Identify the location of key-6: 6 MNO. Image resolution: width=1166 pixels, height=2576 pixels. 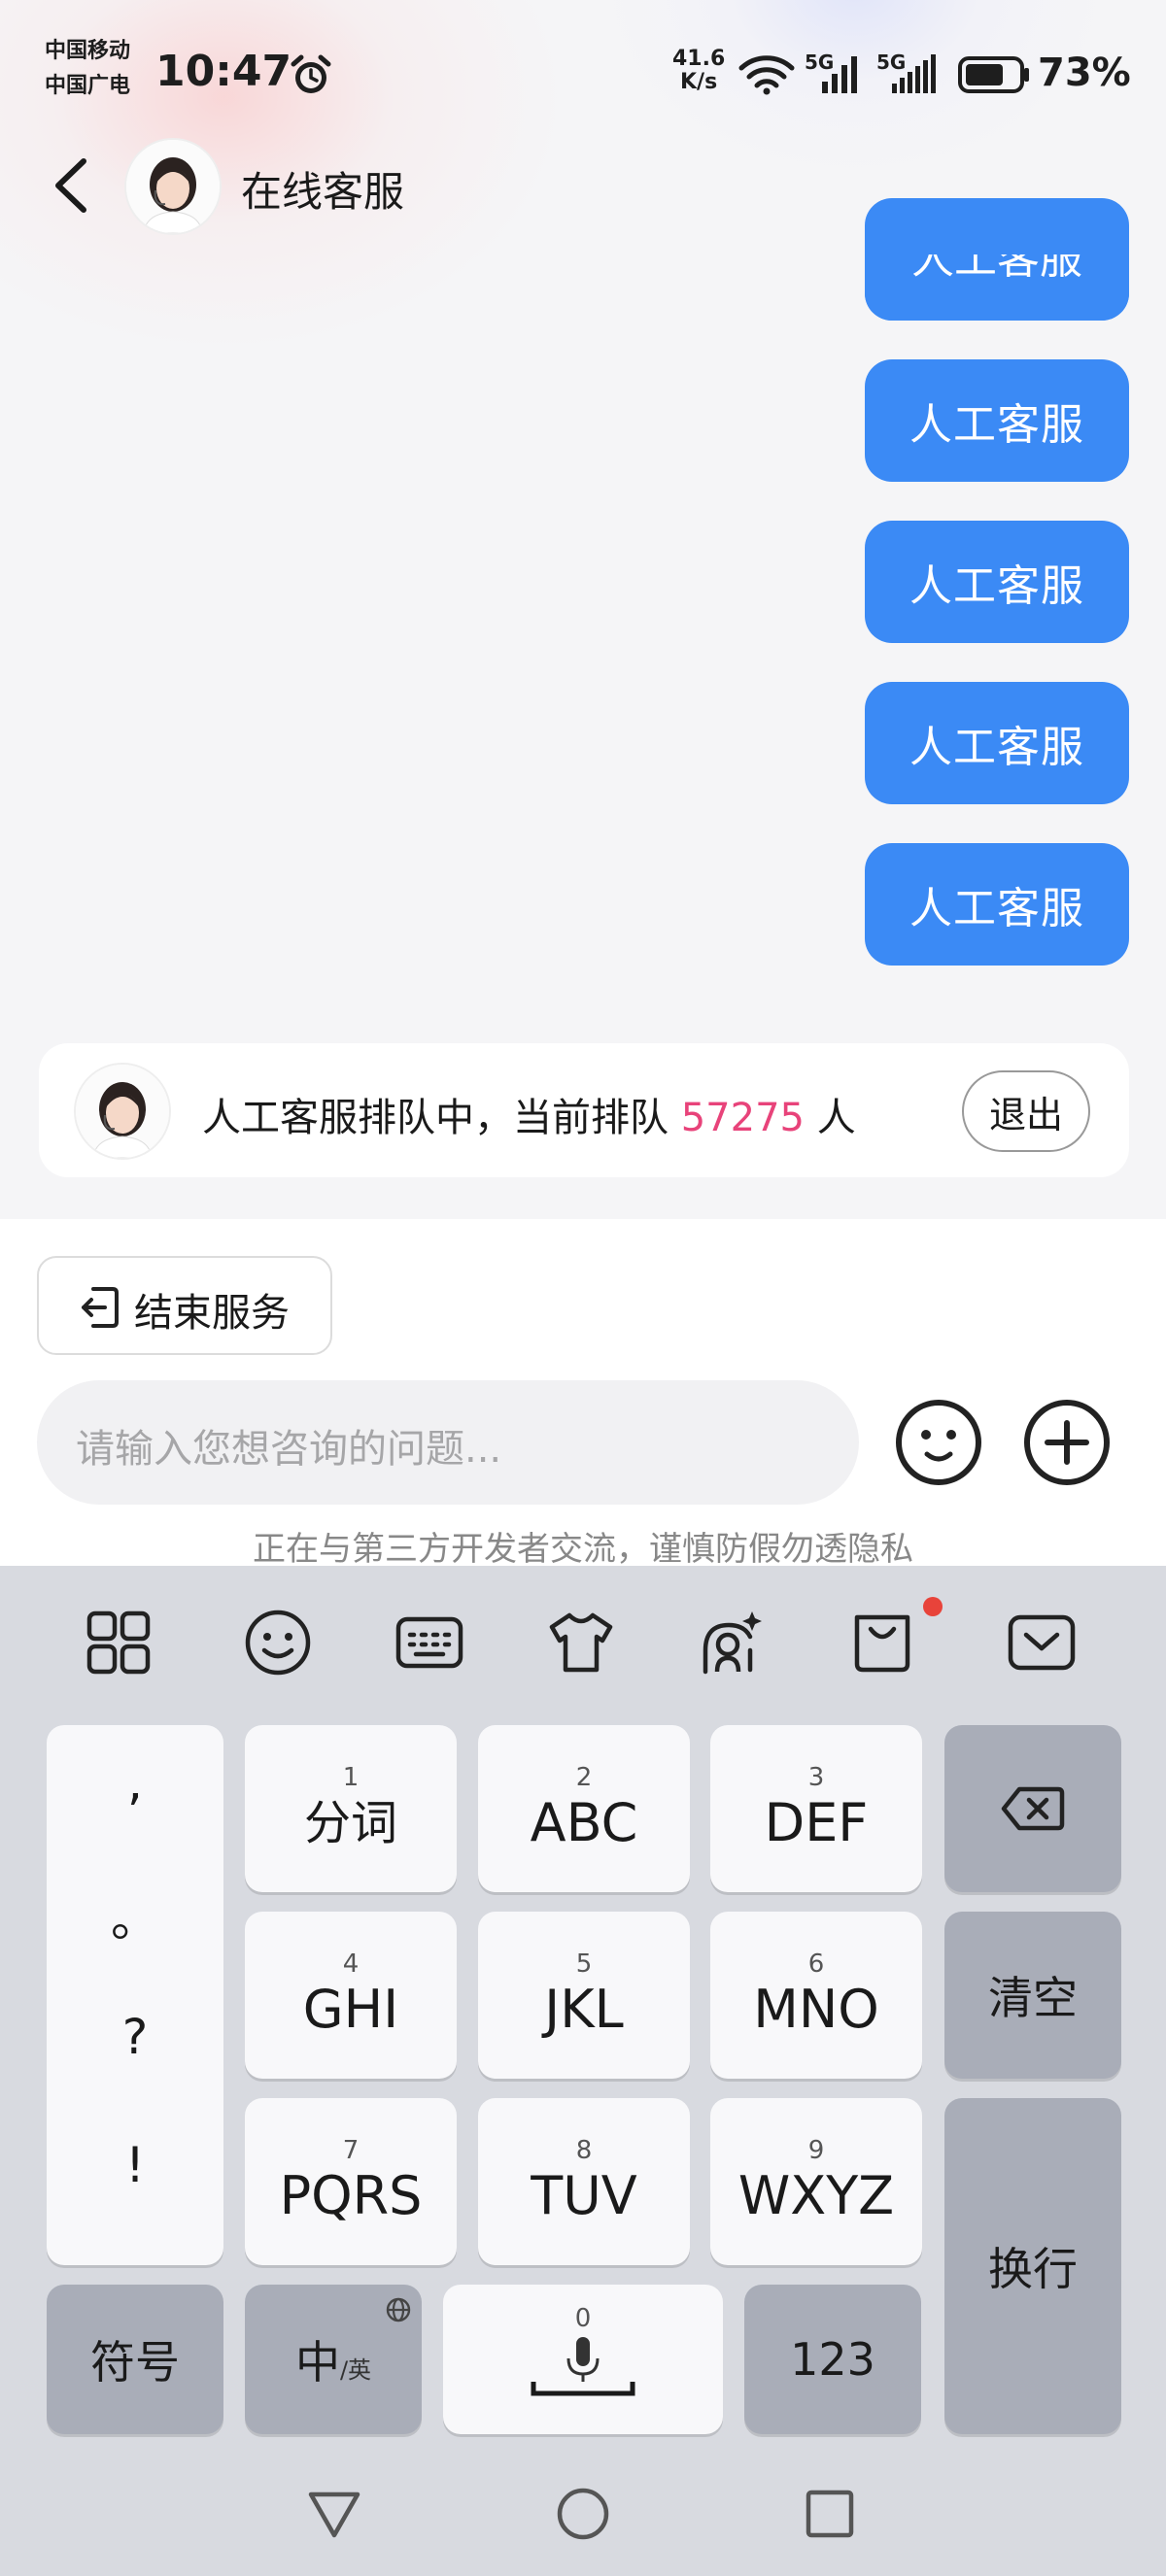
(816, 1995).